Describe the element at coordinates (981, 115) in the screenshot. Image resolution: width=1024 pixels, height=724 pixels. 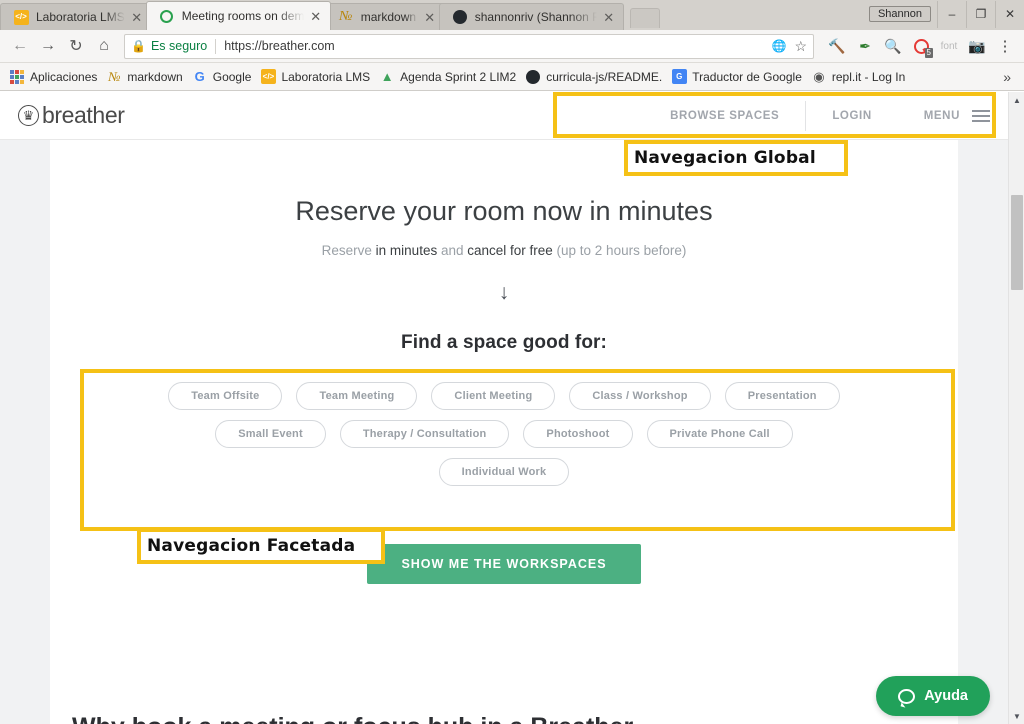
I see `hamburger-icon` at that location.